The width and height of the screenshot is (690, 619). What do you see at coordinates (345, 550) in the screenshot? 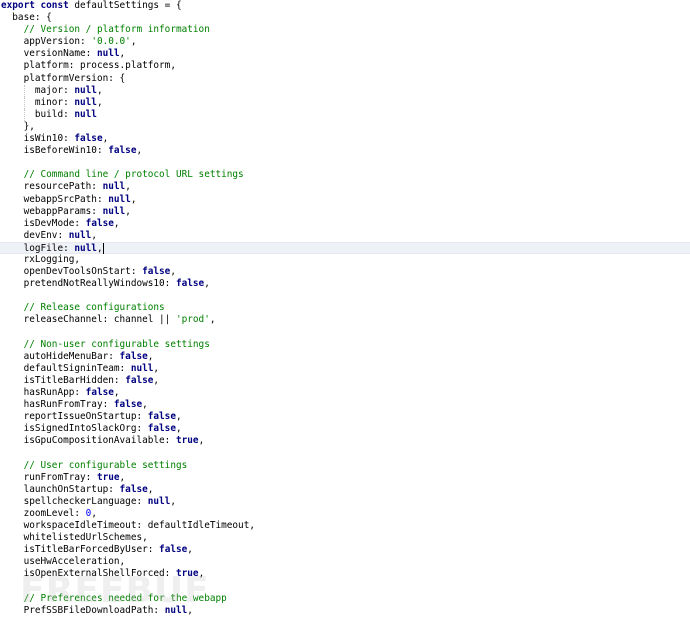
I see `code-line: isTitleBarForcedByUser: false,` at bounding box center [345, 550].